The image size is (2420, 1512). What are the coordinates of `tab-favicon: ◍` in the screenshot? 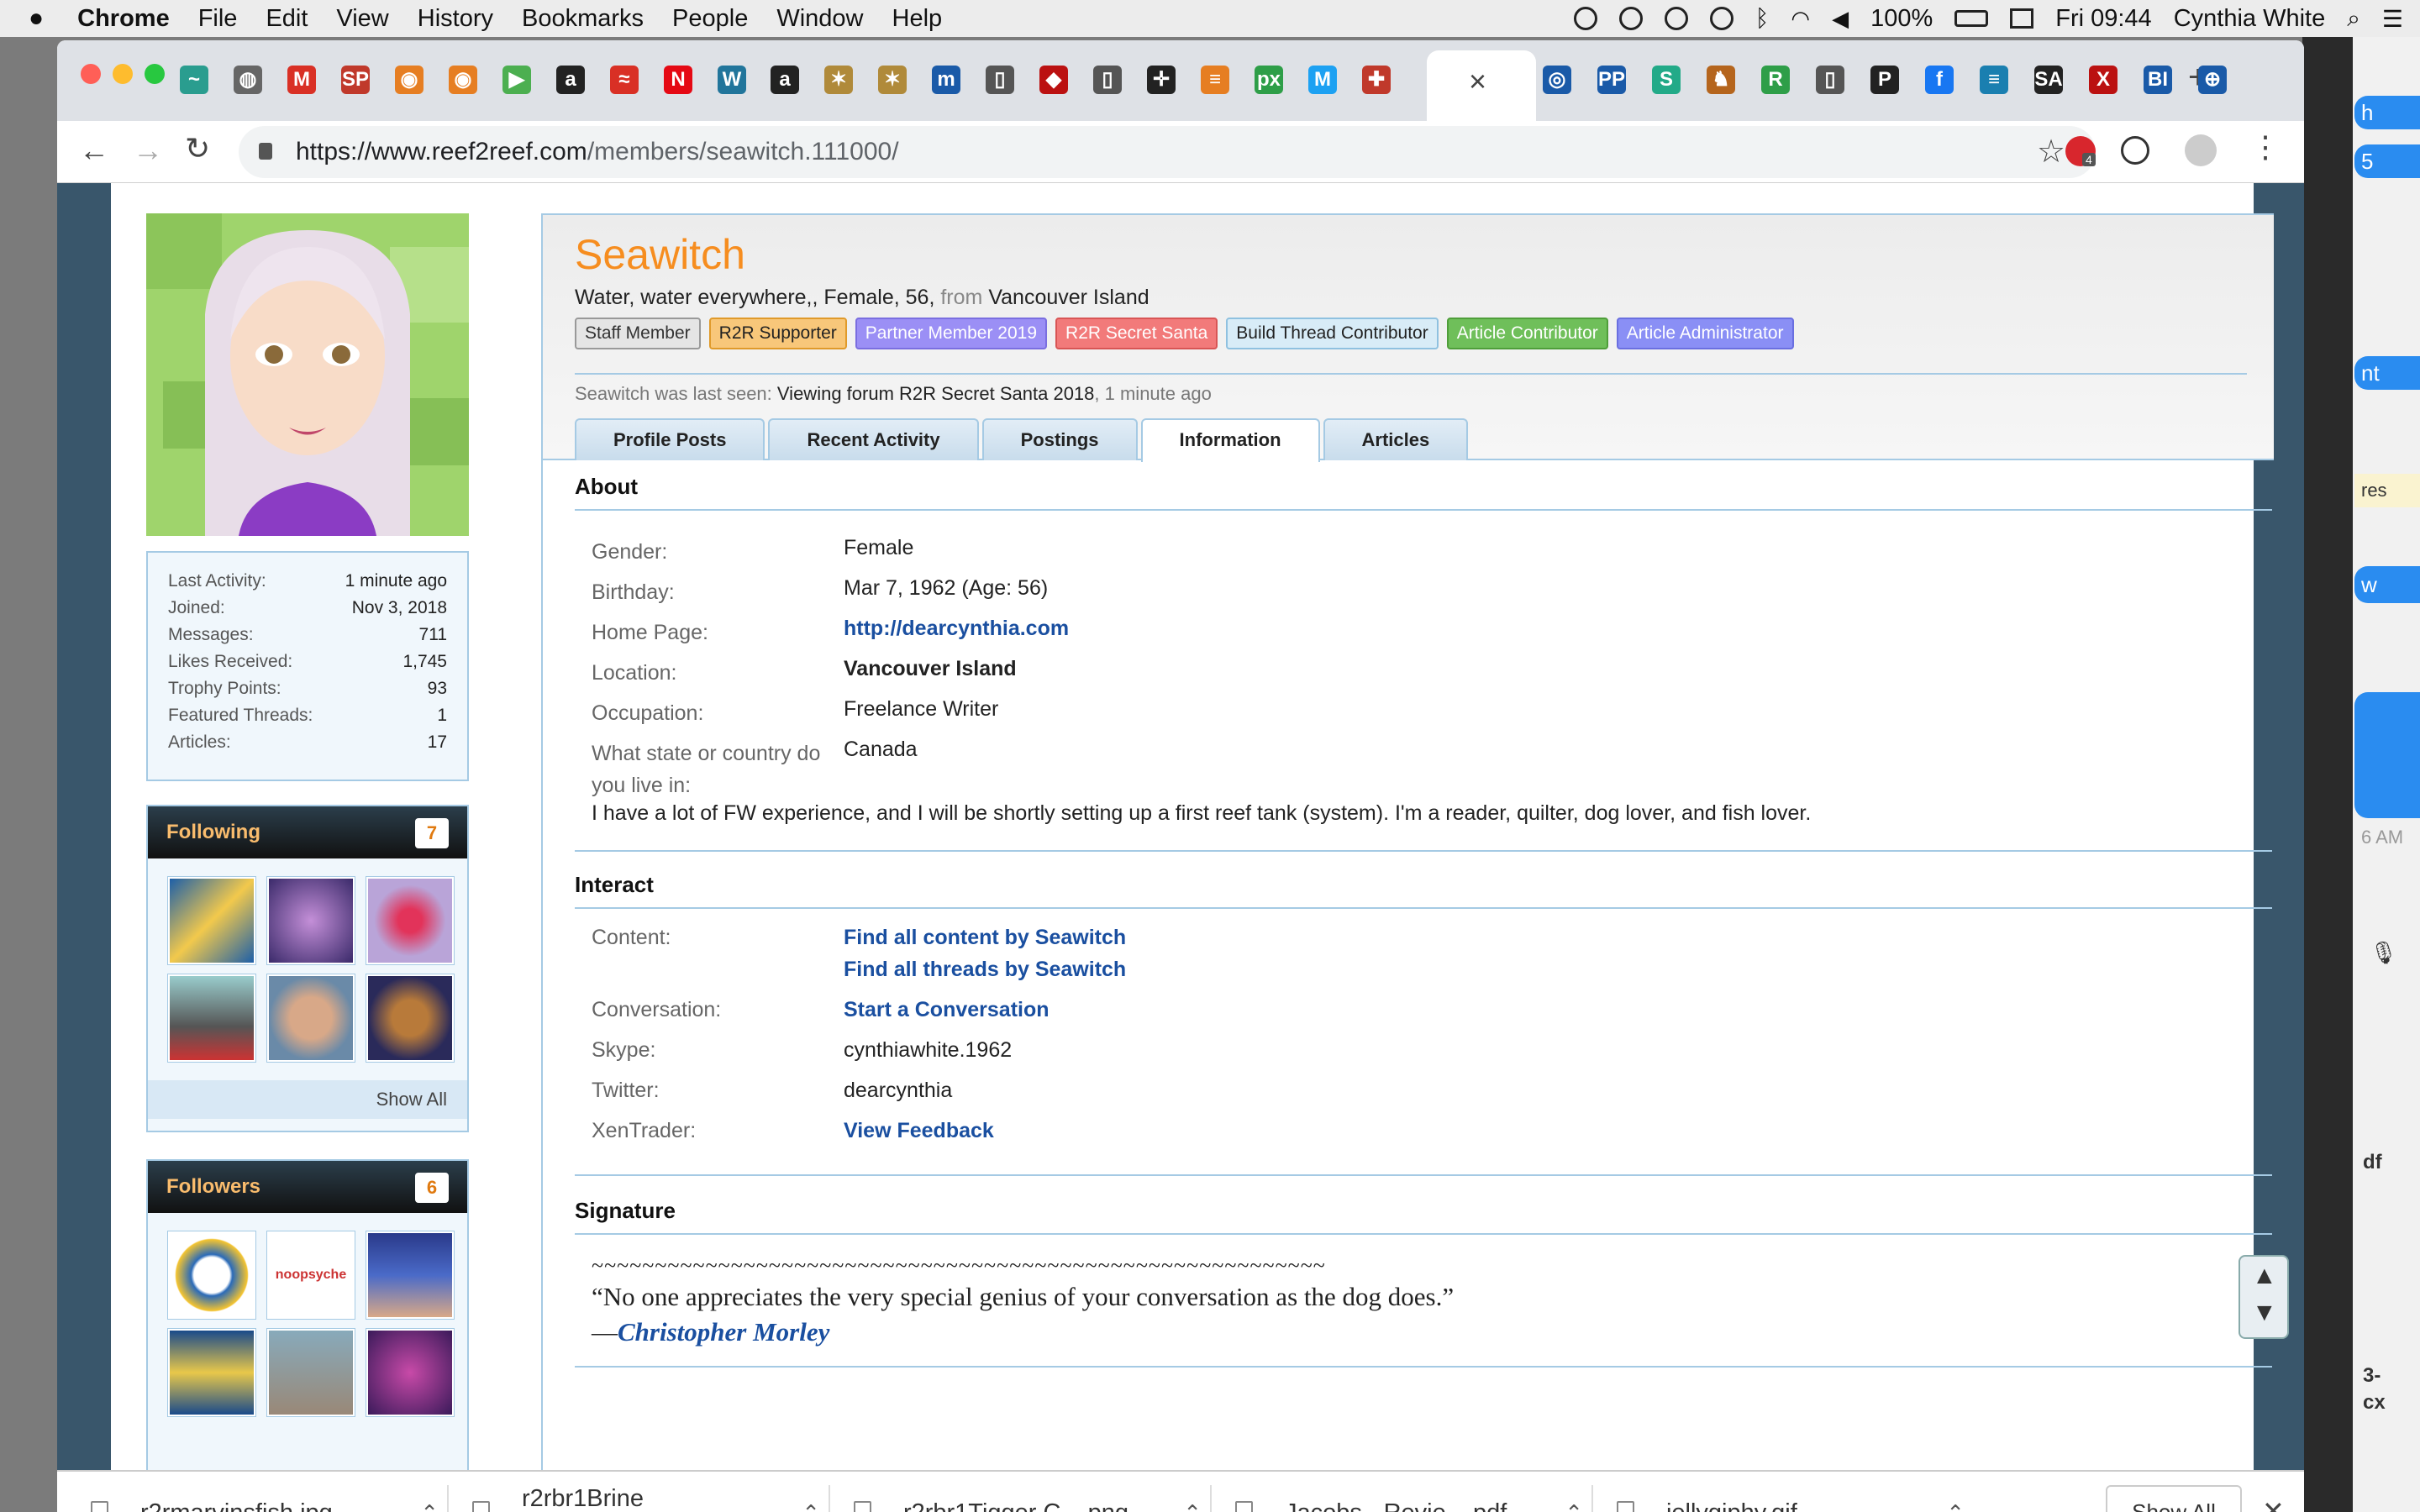 It's located at (248, 80).